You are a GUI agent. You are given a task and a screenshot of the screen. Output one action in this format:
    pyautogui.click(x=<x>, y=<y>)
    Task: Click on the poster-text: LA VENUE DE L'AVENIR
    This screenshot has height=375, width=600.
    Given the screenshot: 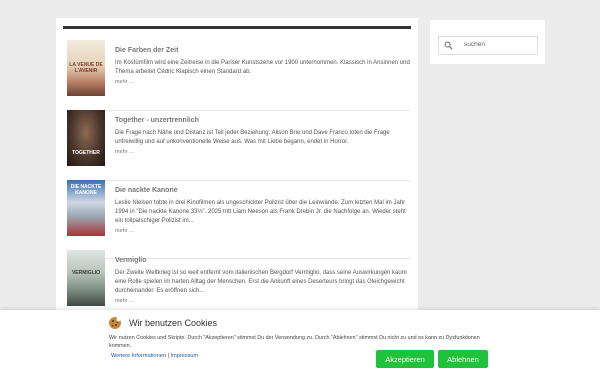 What is the action you would take?
    pyautogui.click(x=86, y=68)
    